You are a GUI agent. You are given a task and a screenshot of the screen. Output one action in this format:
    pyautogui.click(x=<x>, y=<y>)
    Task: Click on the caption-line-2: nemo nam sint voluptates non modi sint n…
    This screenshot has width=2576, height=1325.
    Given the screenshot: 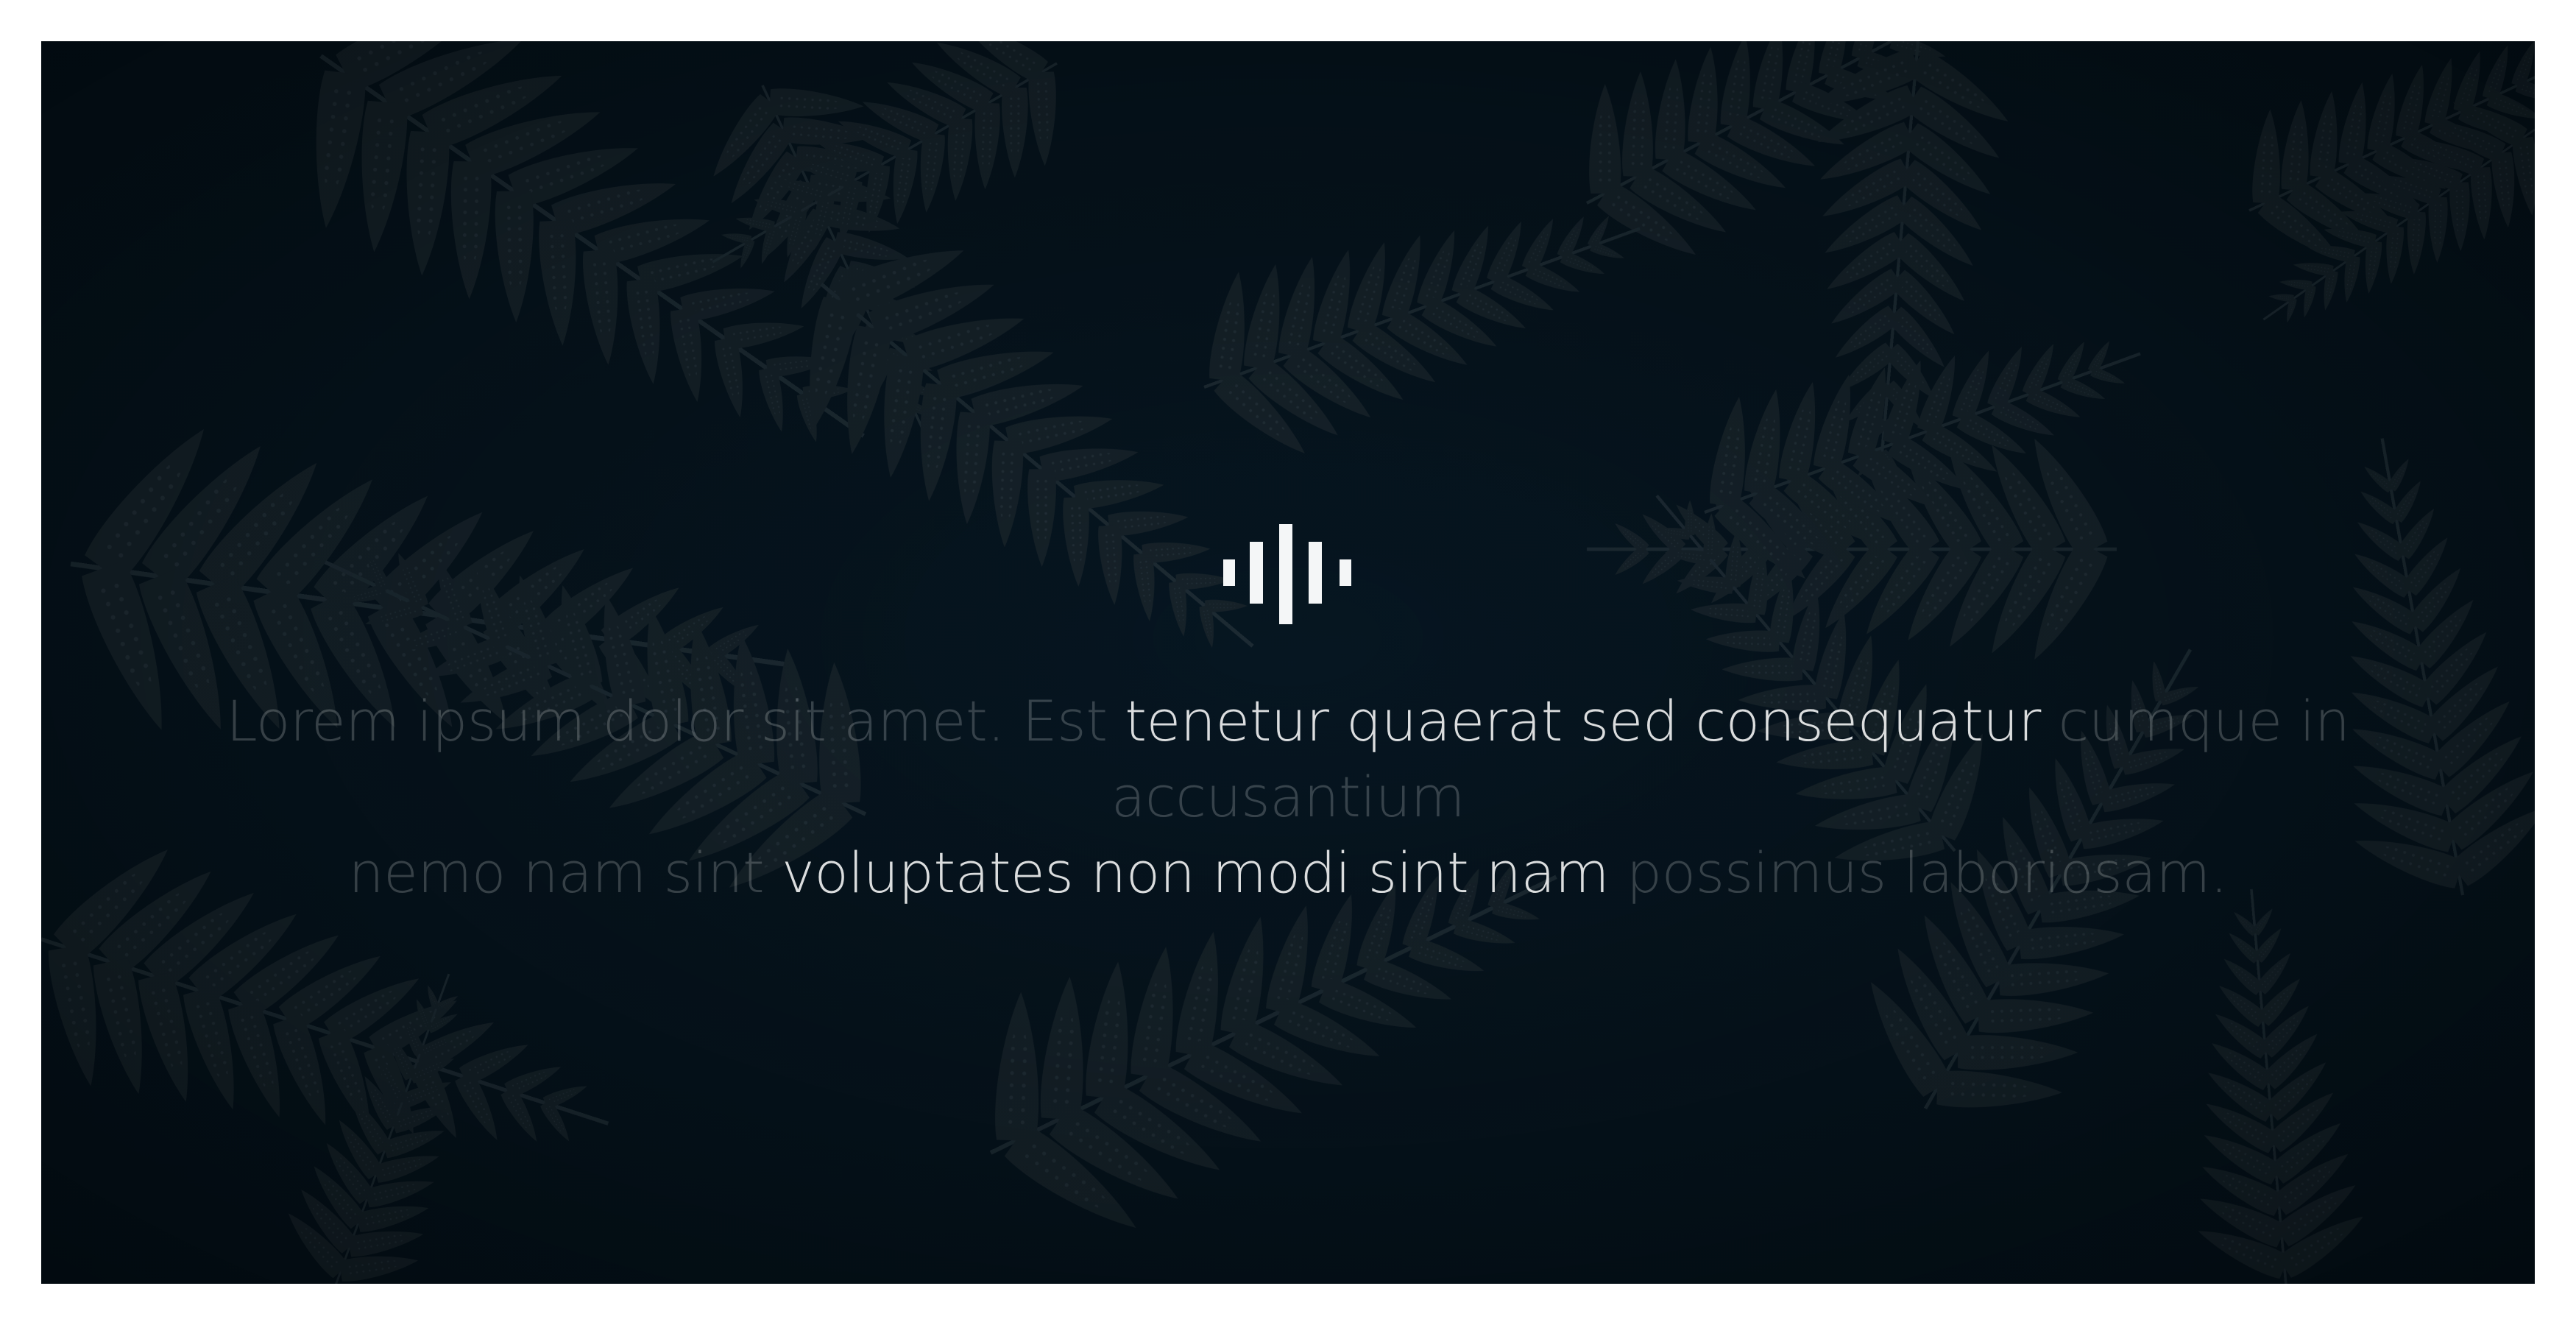 What is the action you would take?
    pyautogui.click(x=1288, y=873)
    